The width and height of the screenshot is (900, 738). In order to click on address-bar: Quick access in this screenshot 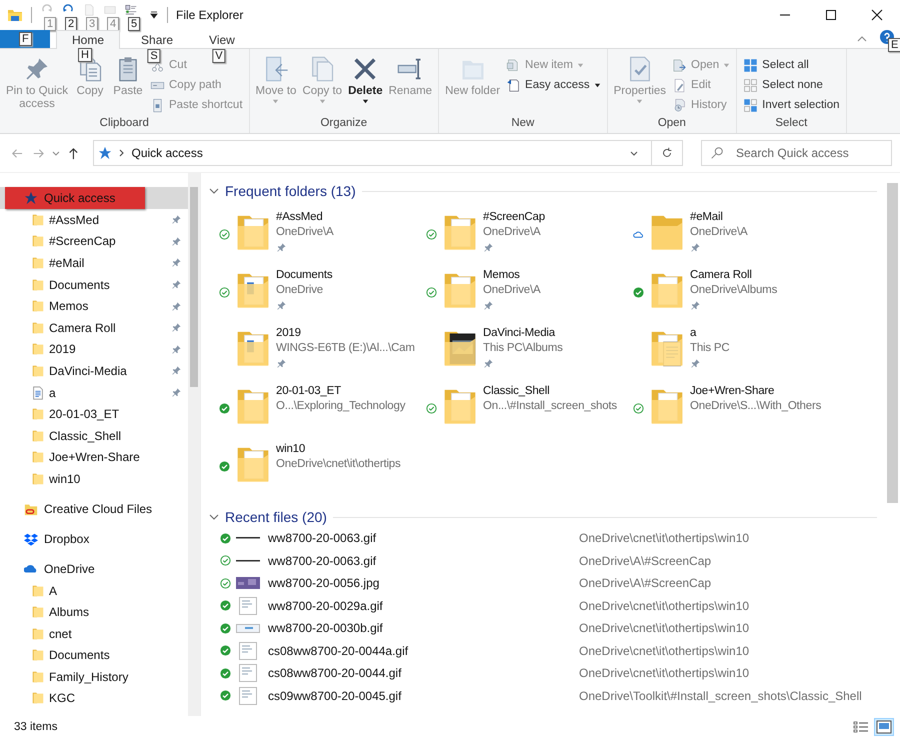, I will do `click(387, 153)`.